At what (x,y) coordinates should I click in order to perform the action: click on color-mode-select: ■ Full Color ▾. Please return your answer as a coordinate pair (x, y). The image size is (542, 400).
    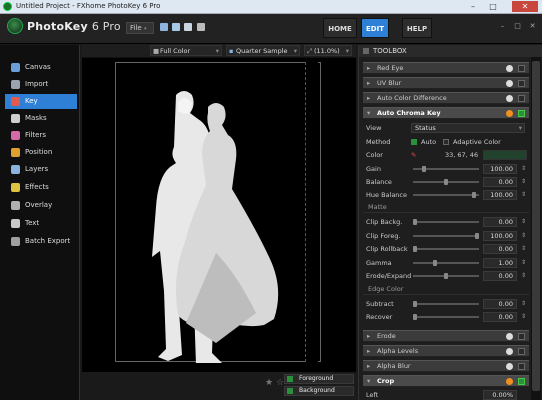
    Looking at the image, I should click on (186, 50).